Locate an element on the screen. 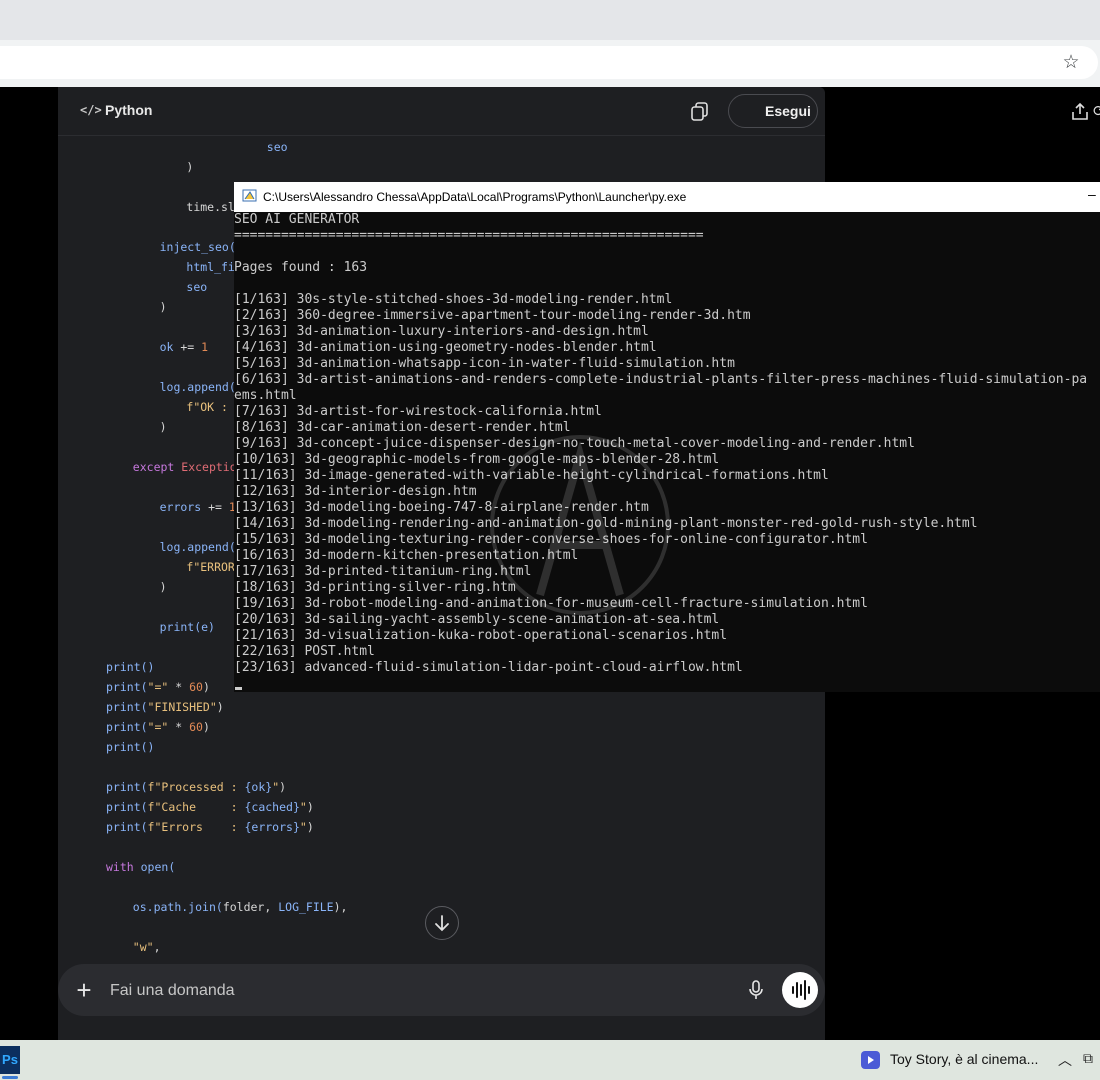 This screenshot has width=1100, height=1080. prompt-input is located at coordinates (410, 991).